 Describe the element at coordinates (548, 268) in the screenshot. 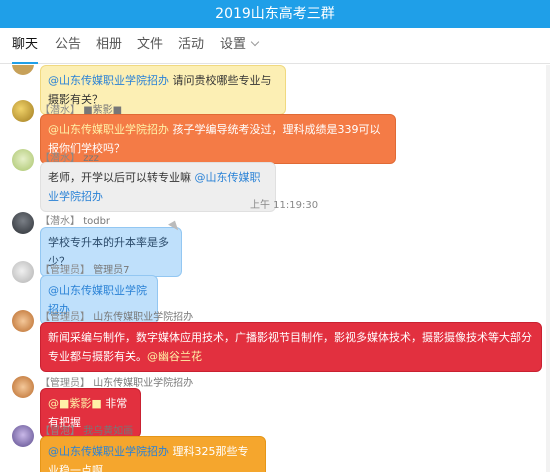

I see `chat-scrollbar` at that location.